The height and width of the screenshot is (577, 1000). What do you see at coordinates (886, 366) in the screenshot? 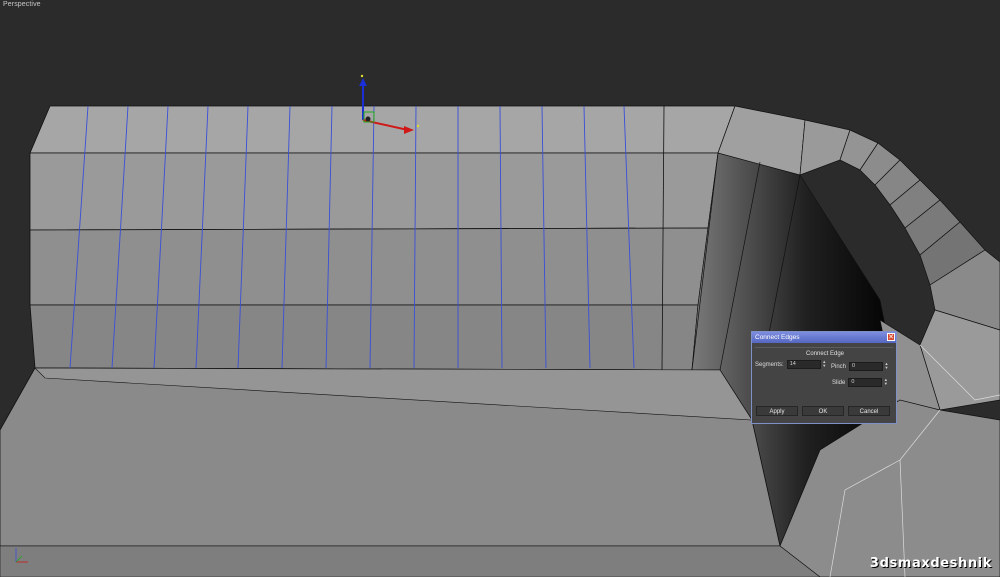
I see `pinch-spinner-icon: ▲ ▼` at bounding box center [886, 366].